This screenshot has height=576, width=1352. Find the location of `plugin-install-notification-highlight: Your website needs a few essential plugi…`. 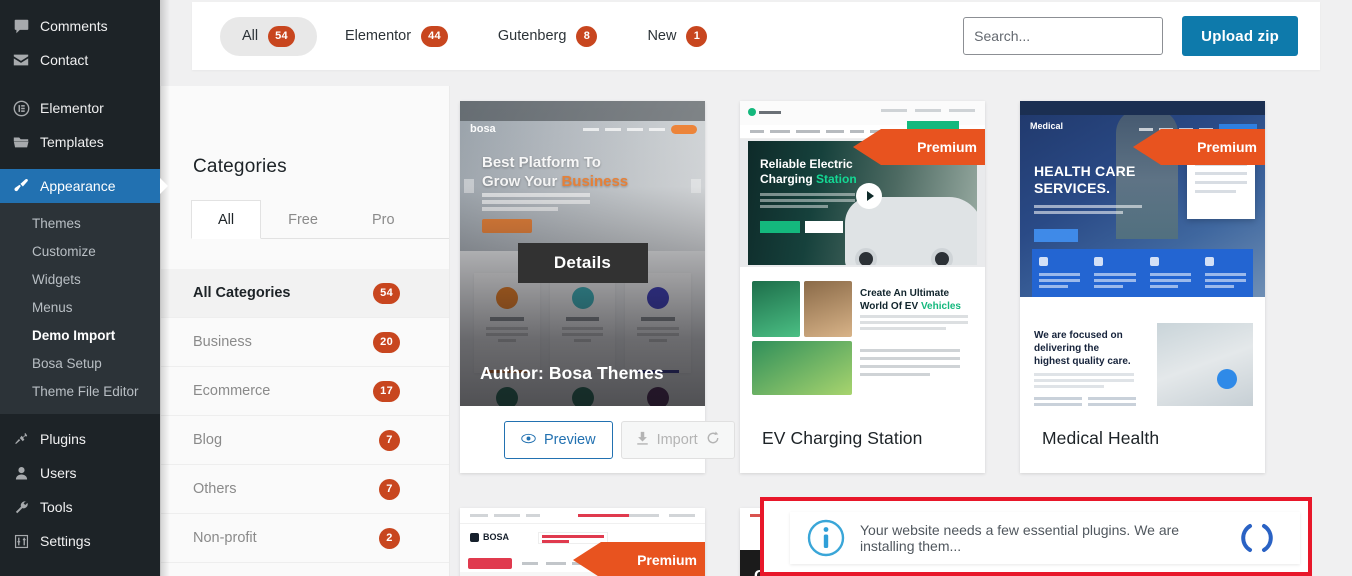

plugin-install-notification-highlight: Your website needs a few essential plugi… is located at coordinates (1036, 536).